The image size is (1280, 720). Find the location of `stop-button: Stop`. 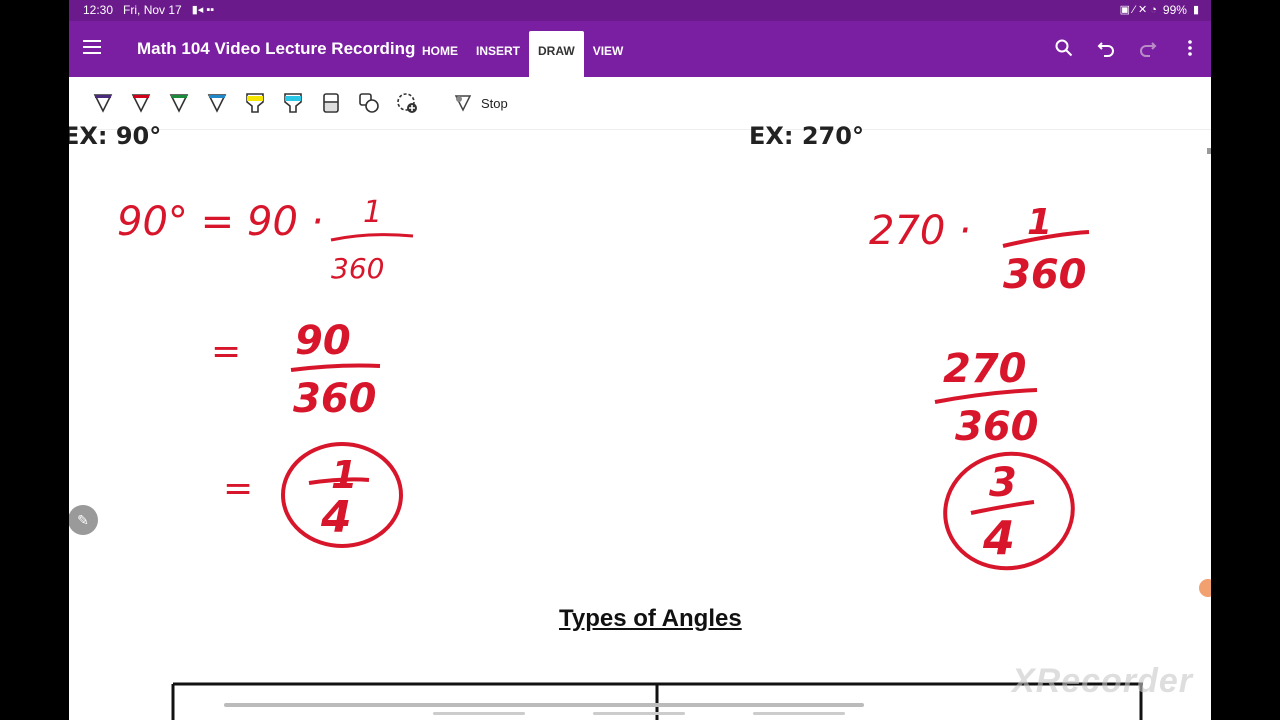

stop-button: Stop is located at coordinates (480, 103).